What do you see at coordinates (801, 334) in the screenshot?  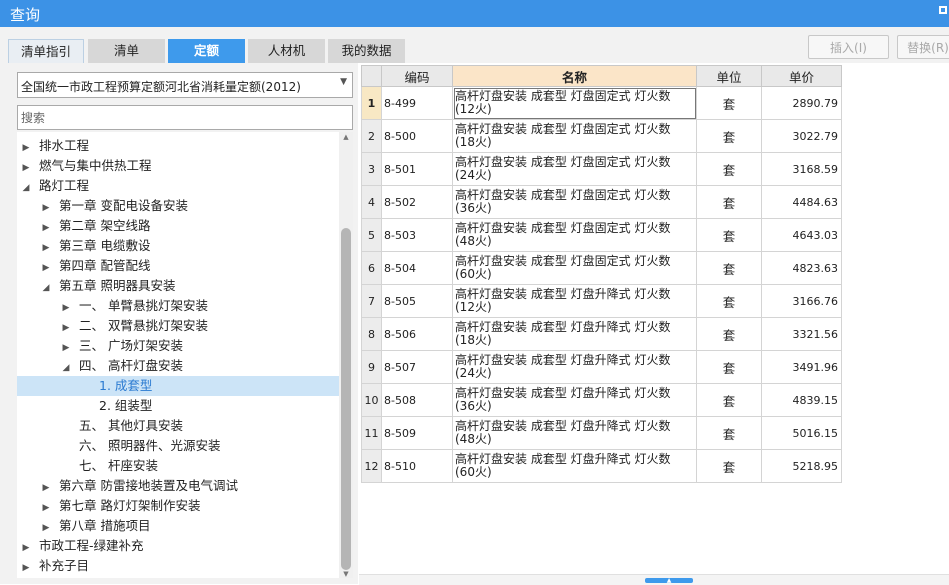 I see `price-cell: 3321.56` at bounding box center [801, 334].